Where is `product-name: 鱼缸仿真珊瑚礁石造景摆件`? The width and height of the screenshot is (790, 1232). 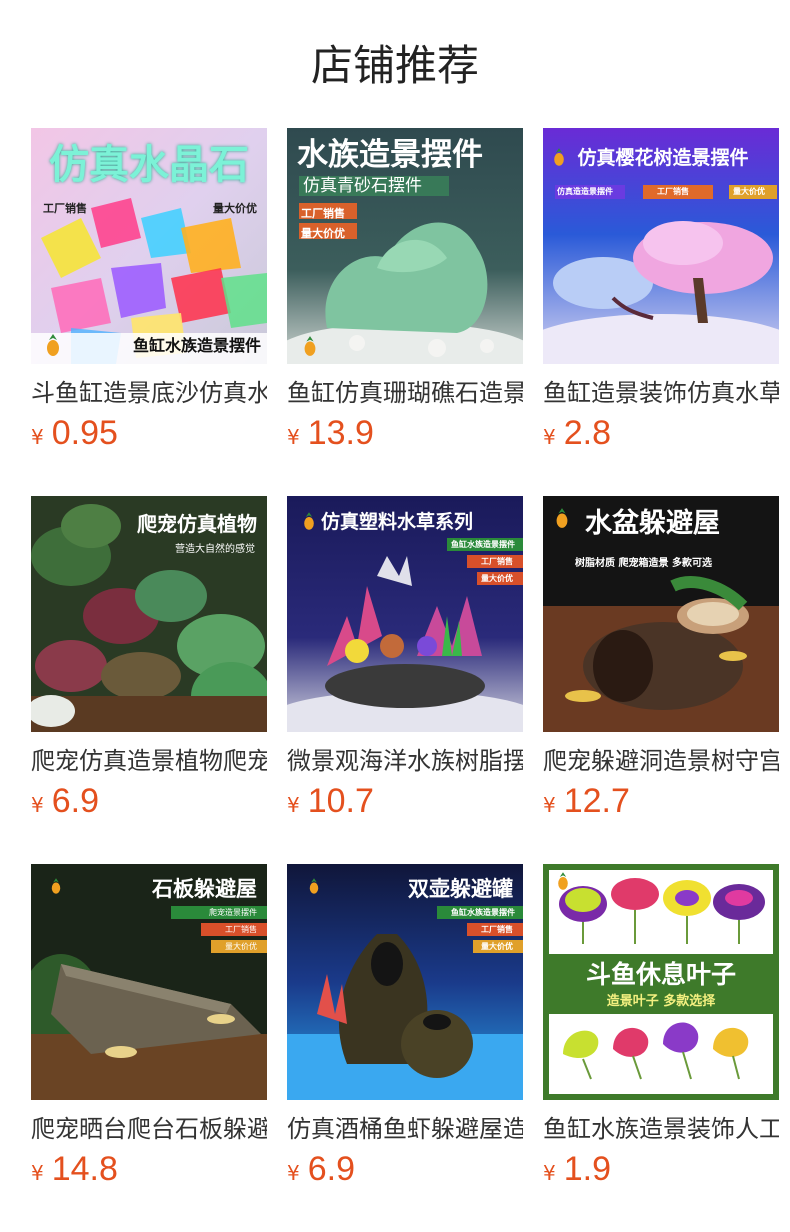
product-name: 鱼缸仿真珊瑚礁石造景摆件 is located at coordinates (405, 393).